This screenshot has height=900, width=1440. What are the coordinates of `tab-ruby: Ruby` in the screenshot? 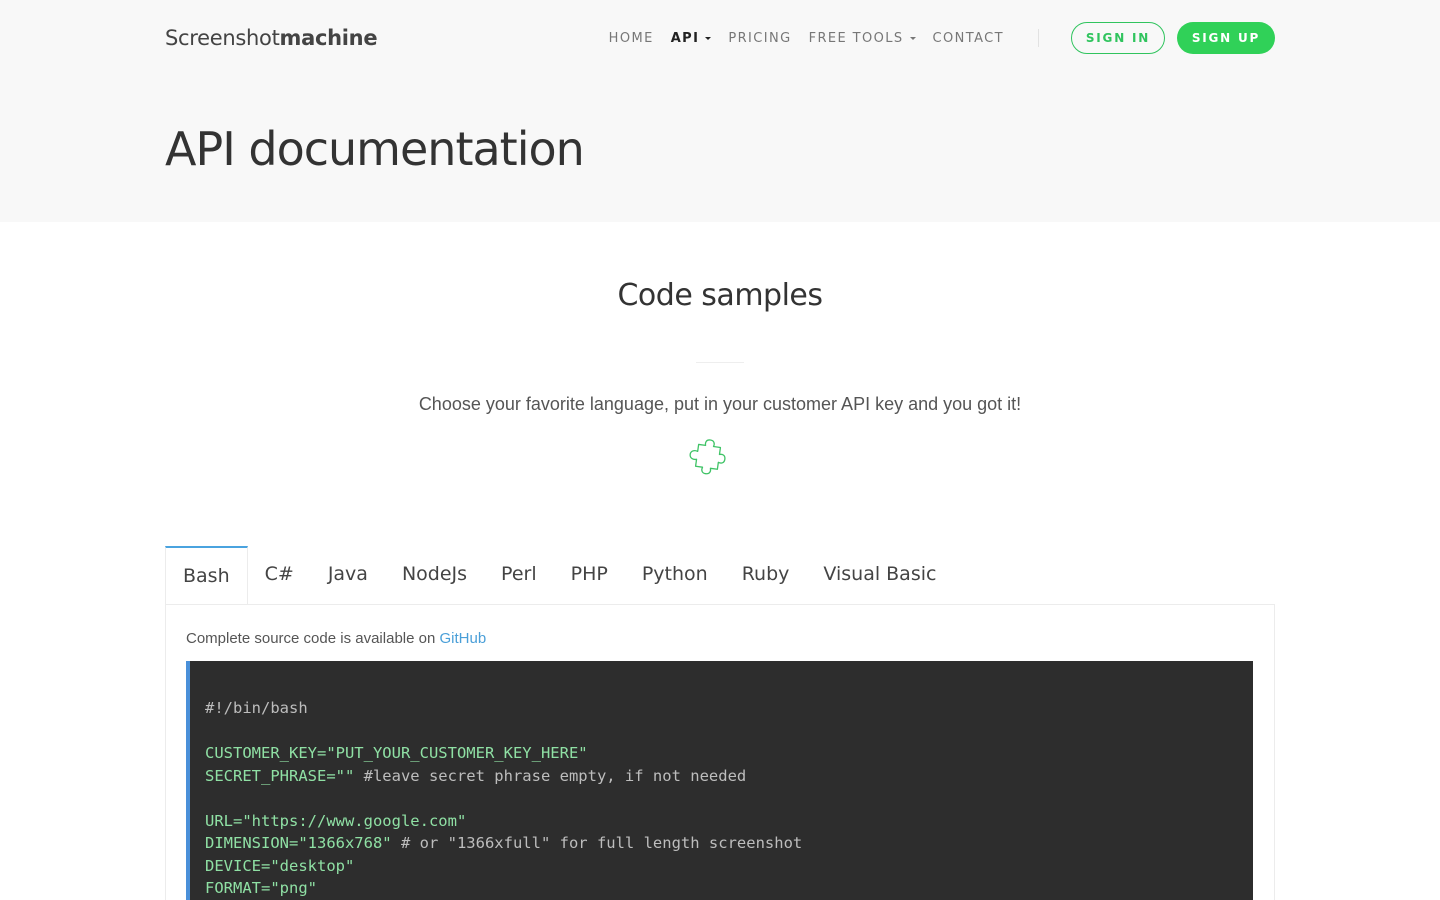 It's located at (766, 574).